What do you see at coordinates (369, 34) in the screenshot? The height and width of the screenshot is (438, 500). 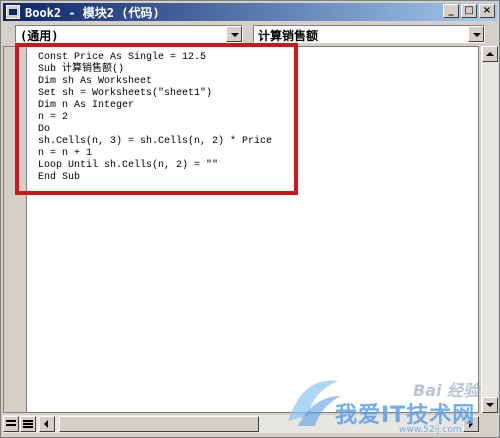 I see `procedure-dropdown: 计算销售额` at bounding box center [369, 34].